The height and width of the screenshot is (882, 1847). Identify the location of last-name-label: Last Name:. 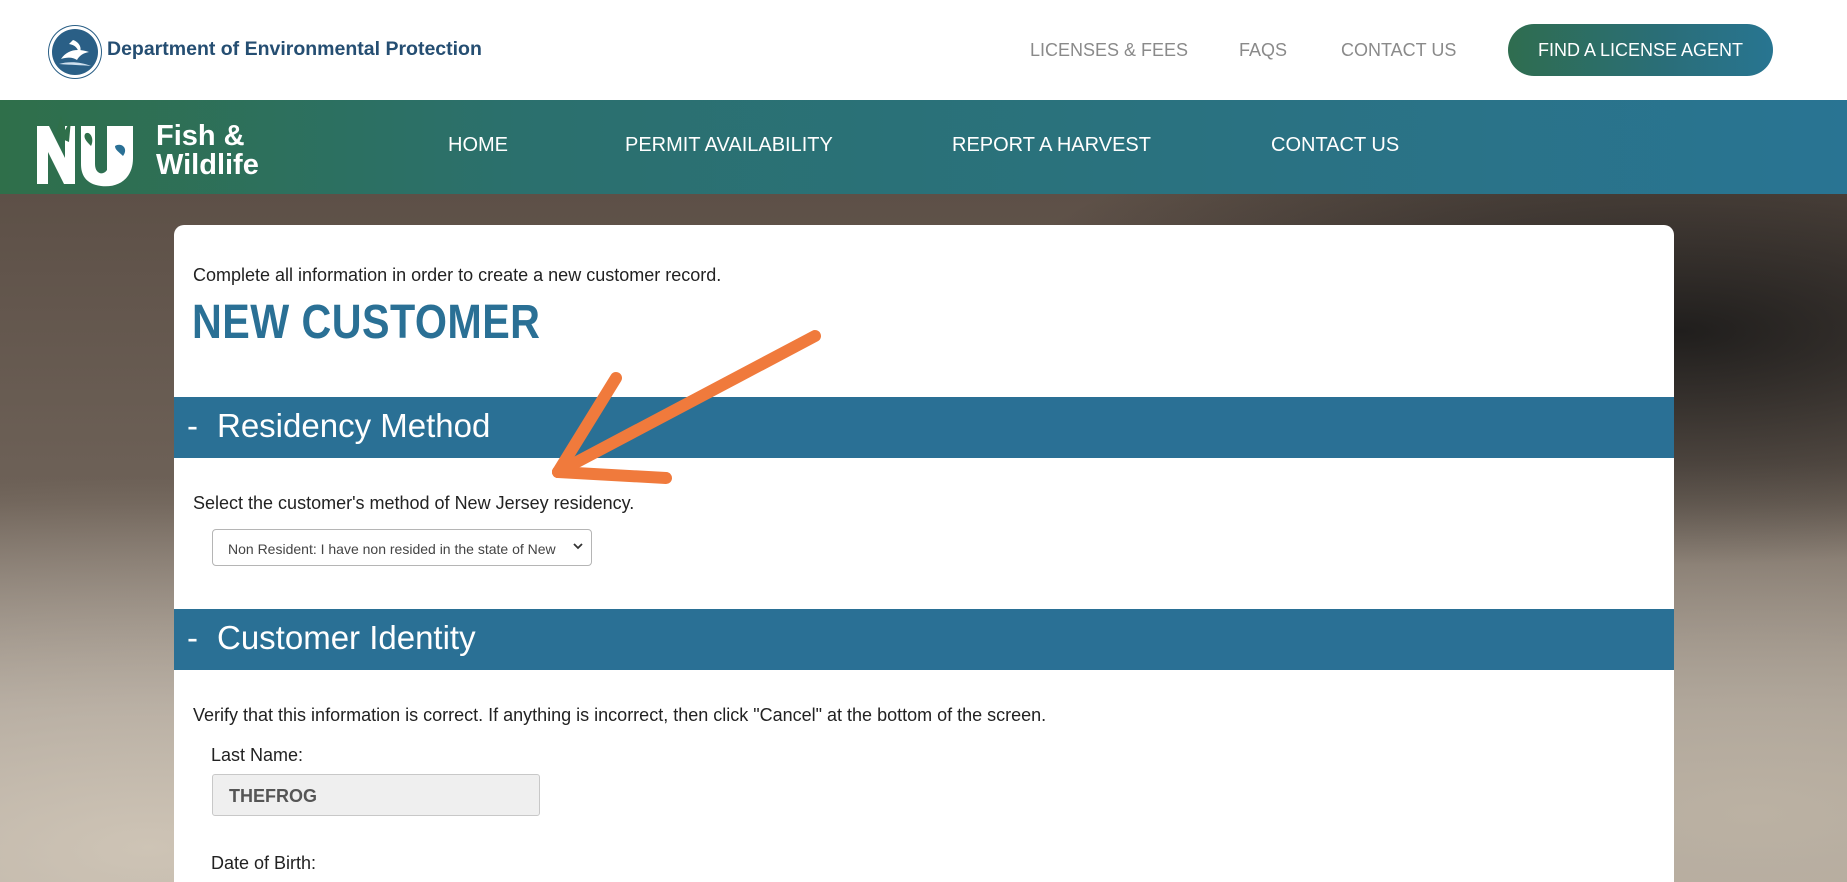
(257, 755).